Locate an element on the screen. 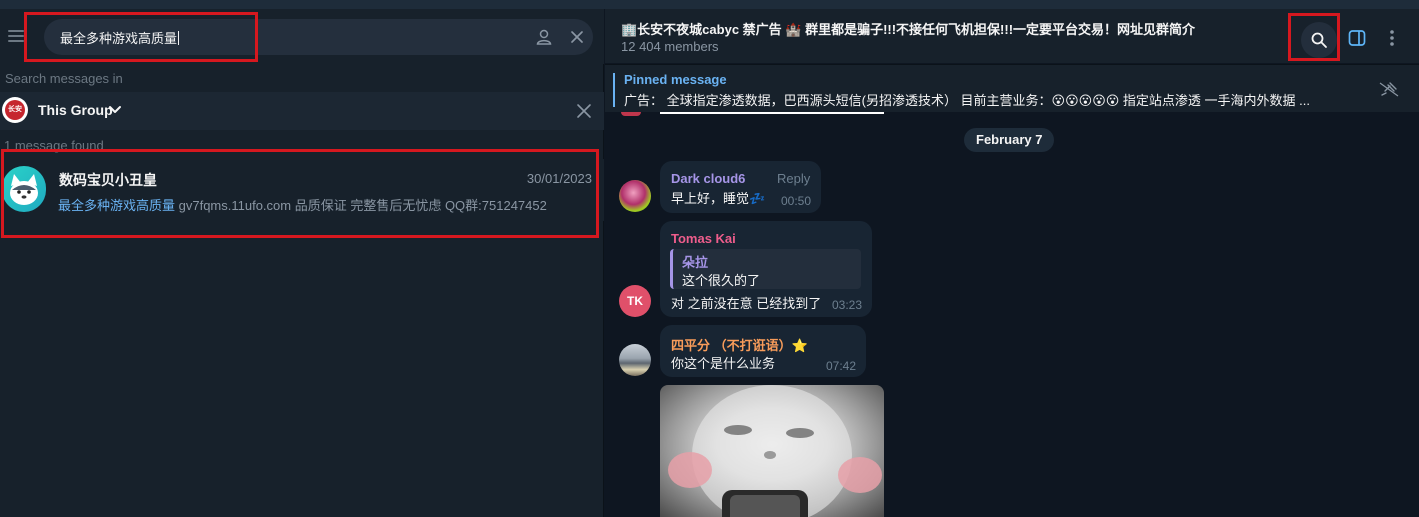 The width and height of the screenshot is (1419, 517). search-button is located at coordinates (1319, 40).